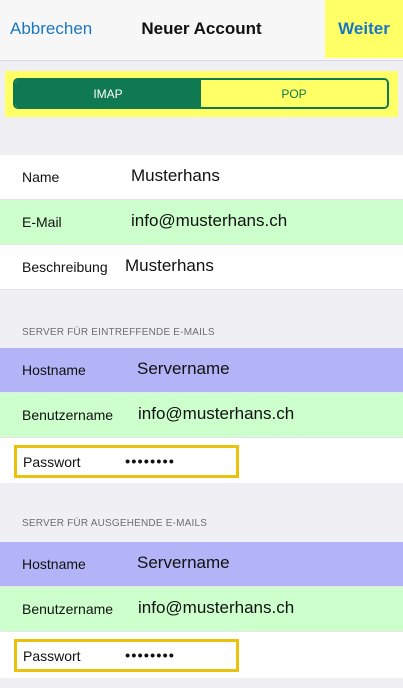 The height and width of the screenshot is (688, 403). I want to click on incoming-hostname-label: Hostname, so click(54, 370).